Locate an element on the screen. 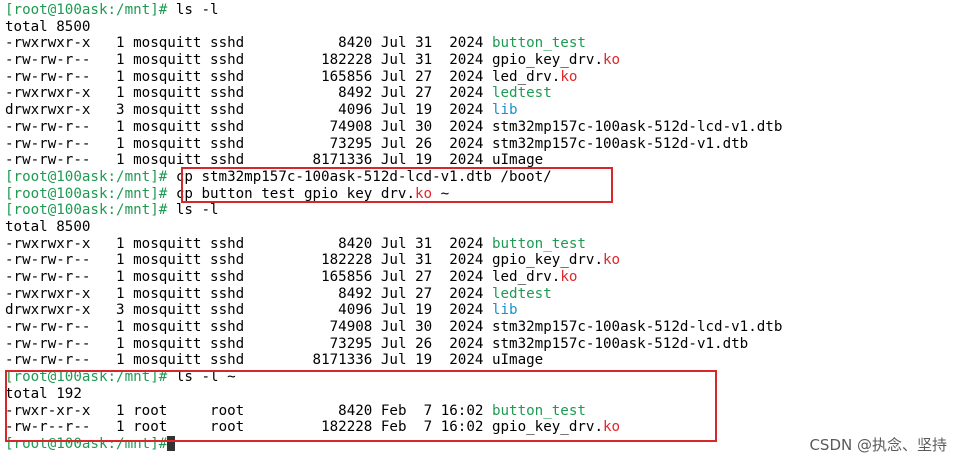 The width and height of the screenshot is (953, 463). file-day: 30 is located at coordinates (424, 327).